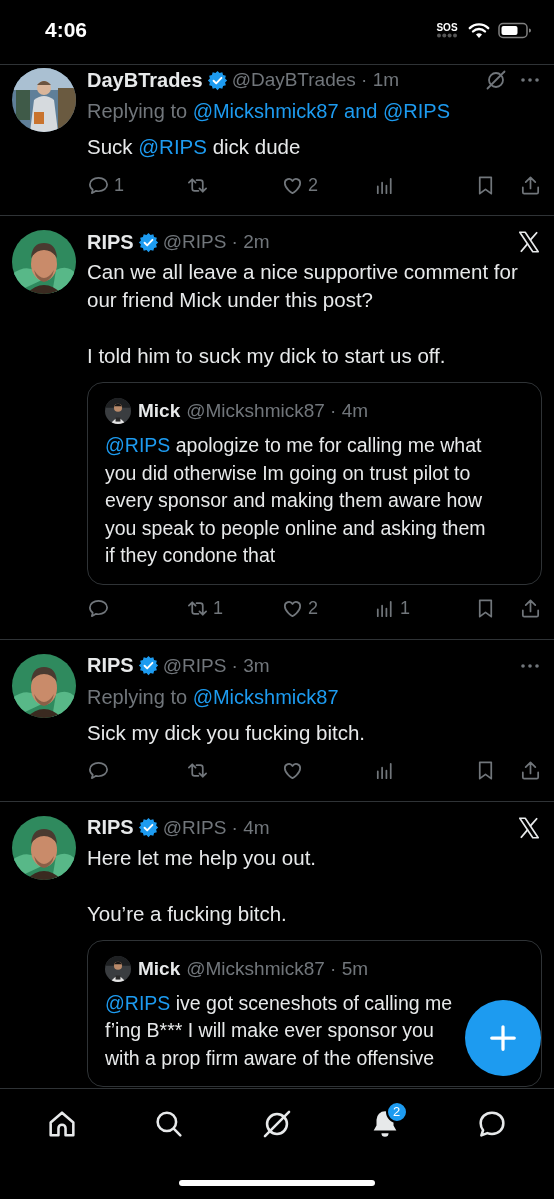 Image resolution: width=554 pixels, height=1199 pixels. I want to click on quoted-post-card, so click(314, 483).